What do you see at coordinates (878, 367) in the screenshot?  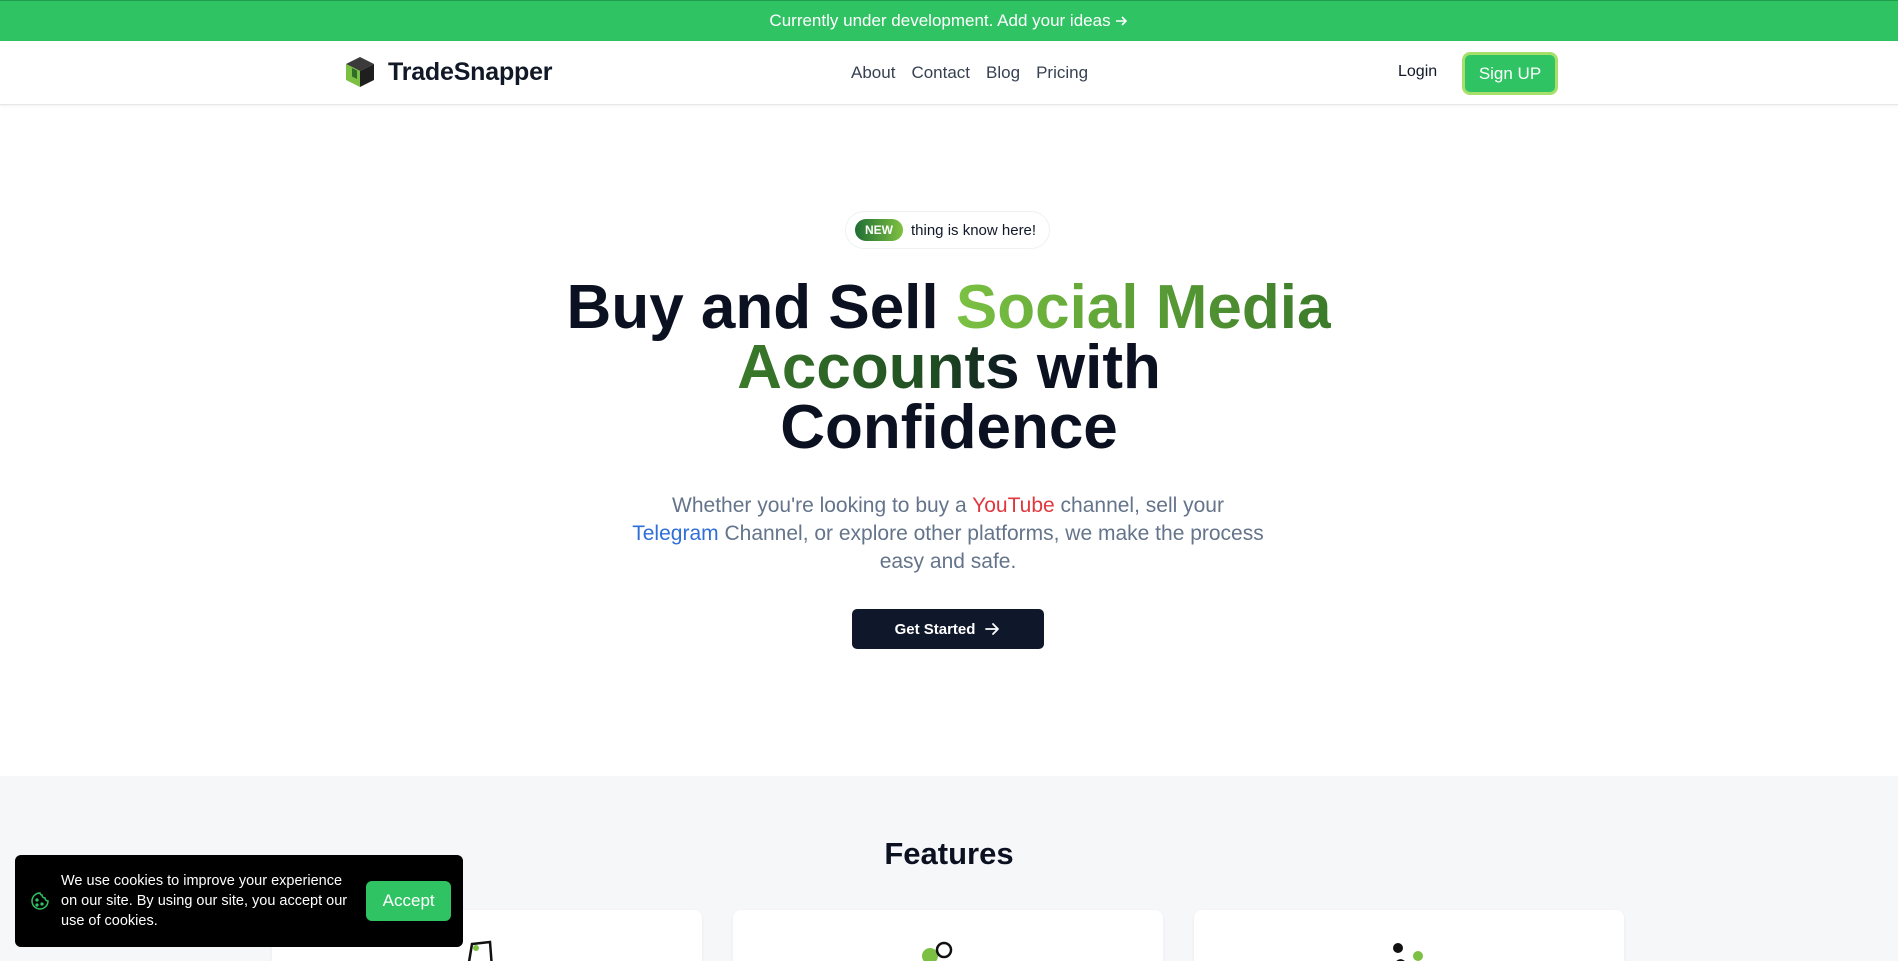 I see `headline-highlight2: Accounts` at bounding box center [878, 367].